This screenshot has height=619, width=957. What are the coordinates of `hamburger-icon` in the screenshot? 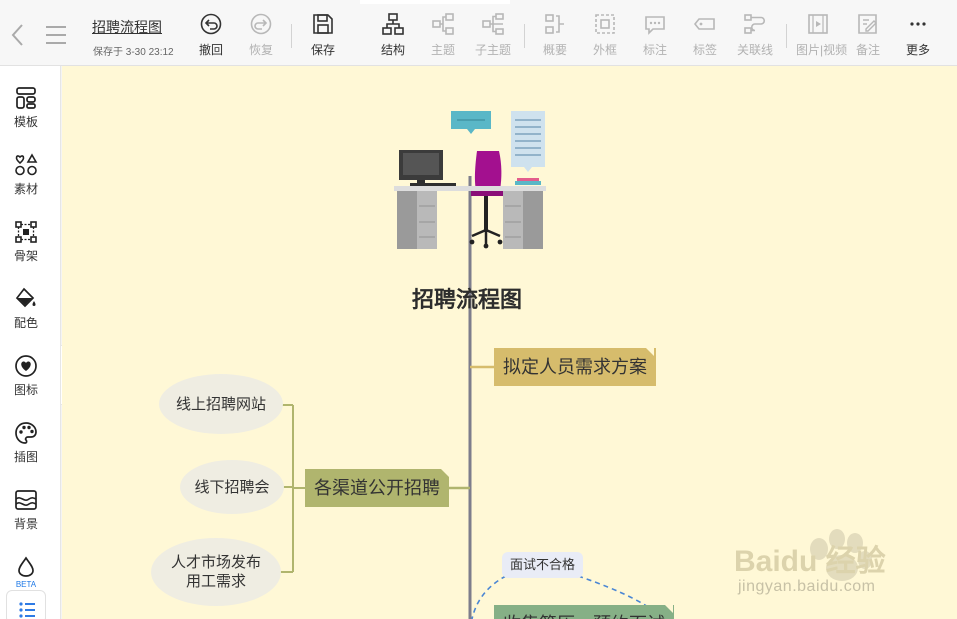 It's located at (56, 35).